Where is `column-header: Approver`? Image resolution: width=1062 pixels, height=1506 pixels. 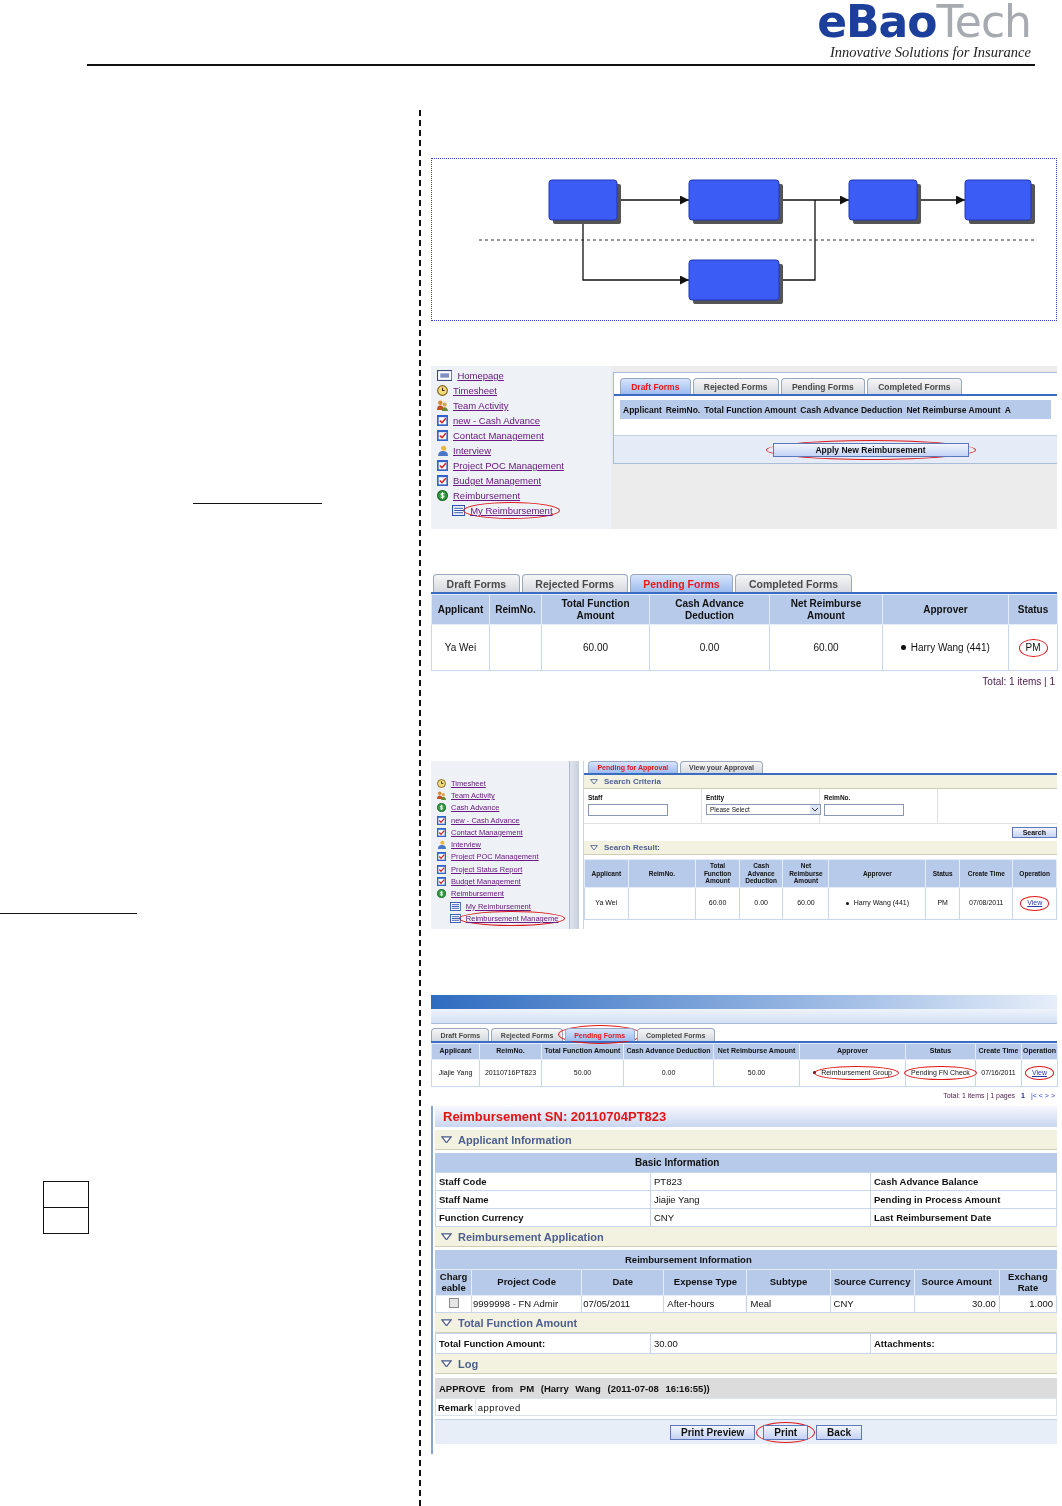
column-header: Approver is located at coordinates (945, 609).